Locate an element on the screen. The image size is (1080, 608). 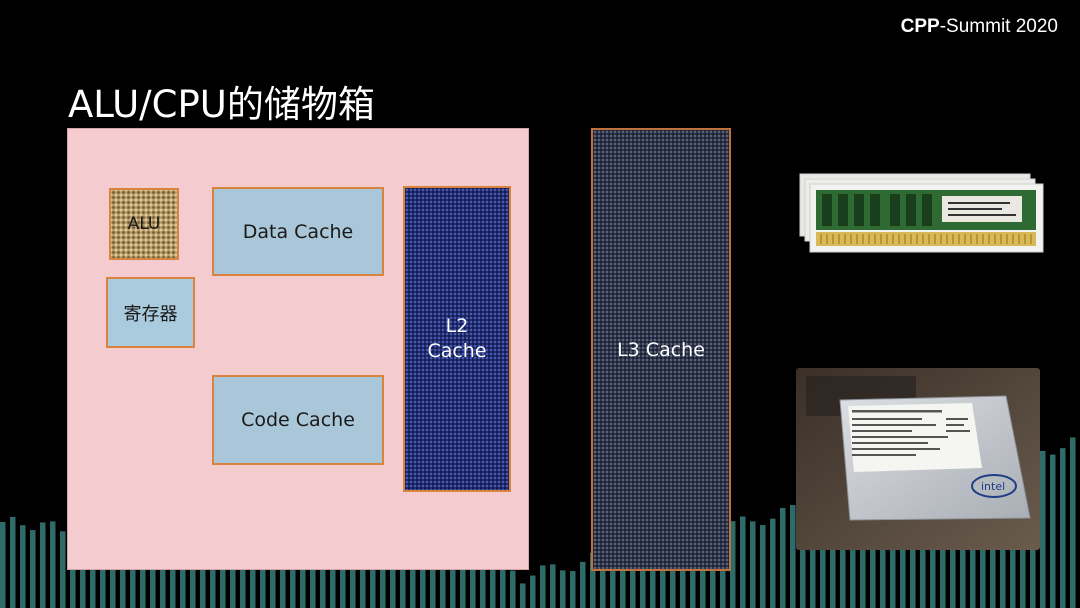
data-cache-block: Data Cache is located at coordinates (298, 231).